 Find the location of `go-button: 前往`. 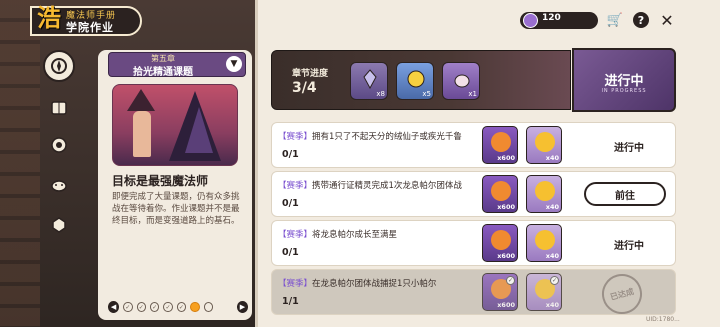

go-button: 前往 is located at coordinates (625, 194).